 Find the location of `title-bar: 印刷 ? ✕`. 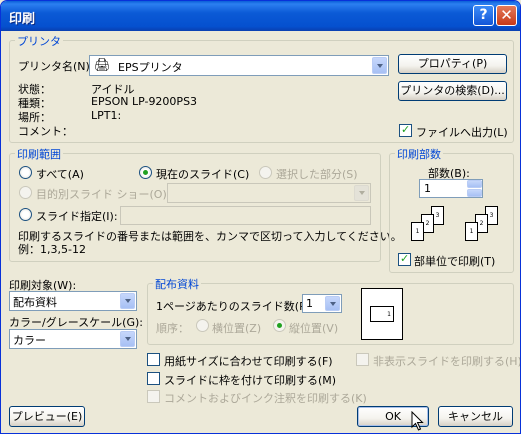

title-bar: 印刷 ? ✕ is located at coordinates (260, 16).